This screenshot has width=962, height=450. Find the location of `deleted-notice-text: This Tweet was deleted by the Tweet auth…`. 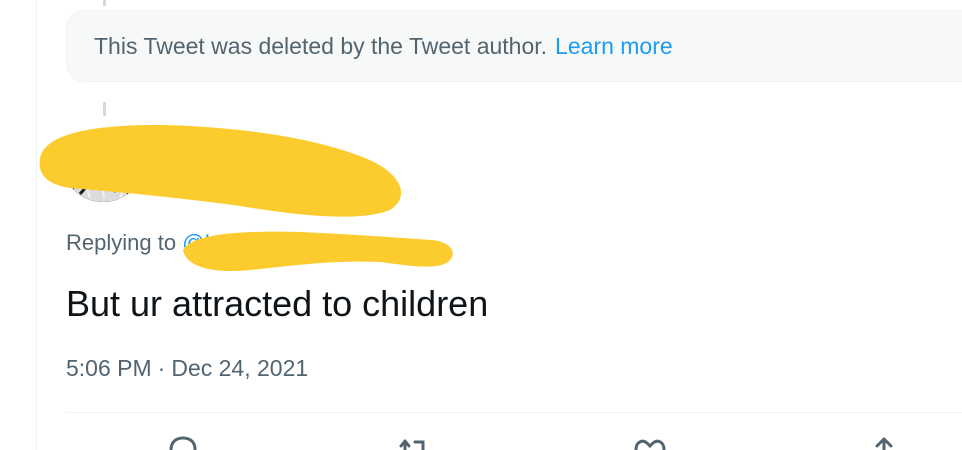

deleted-notice-text: This Tweet was deleted by the Tweet auth… is located at coordinates (321, 45).